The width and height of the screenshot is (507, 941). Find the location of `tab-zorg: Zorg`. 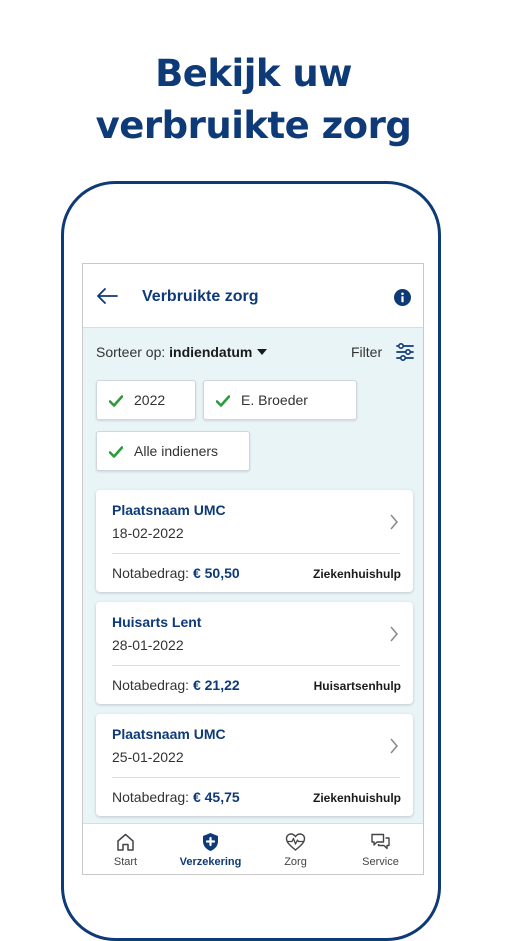

tab-zorg: Zorg is located at coordinates (295, 849).